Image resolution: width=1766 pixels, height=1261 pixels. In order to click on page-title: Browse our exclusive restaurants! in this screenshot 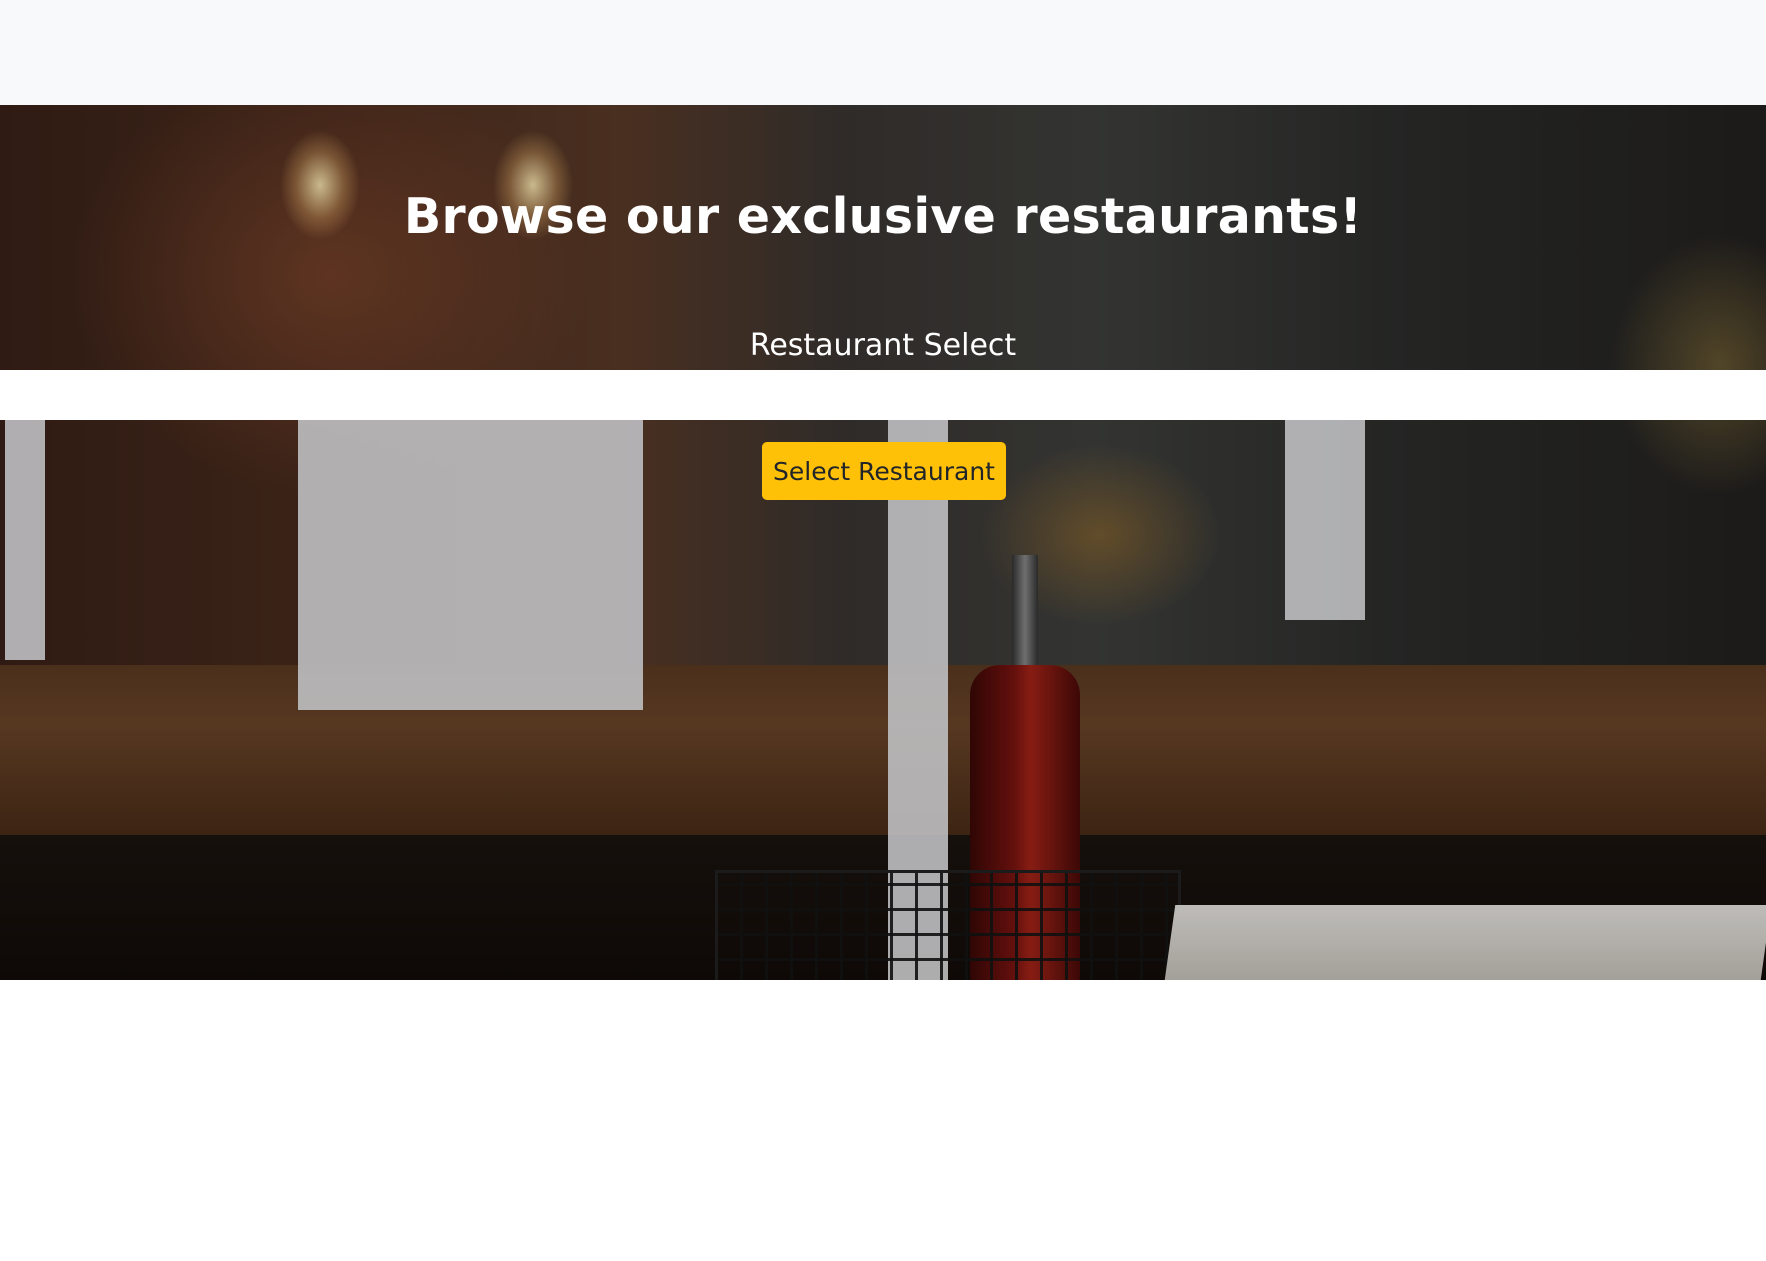, I will do `click(883, 216)`.